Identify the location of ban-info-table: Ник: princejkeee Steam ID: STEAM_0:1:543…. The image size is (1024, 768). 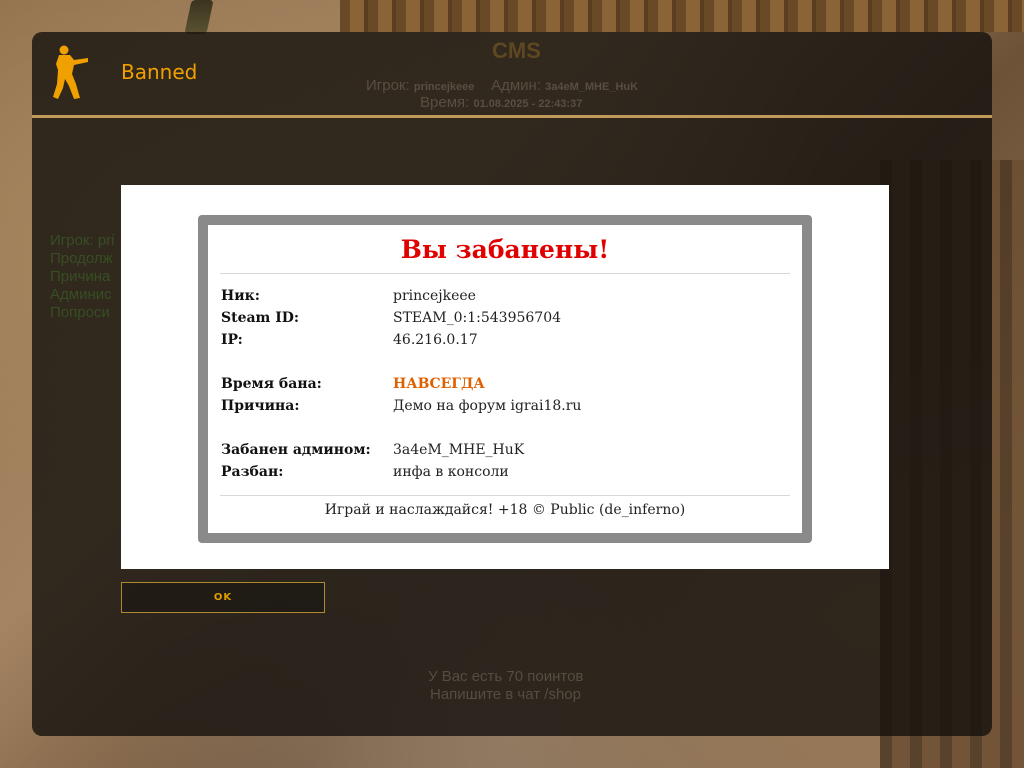
(506, 384).